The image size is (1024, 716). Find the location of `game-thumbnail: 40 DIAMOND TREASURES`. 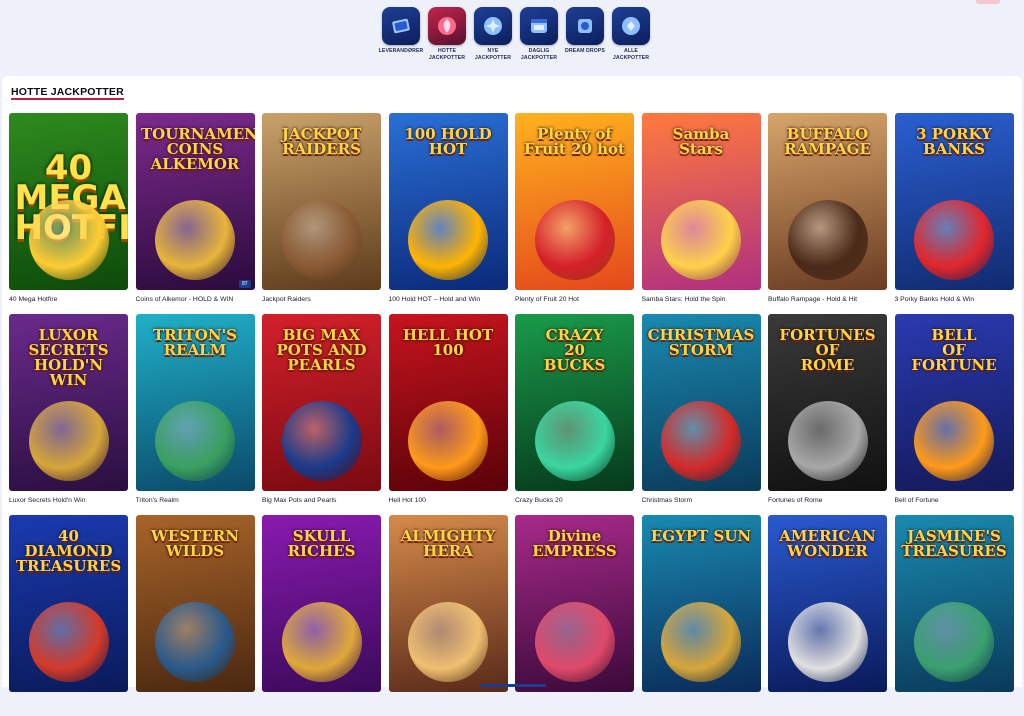

game-thumbnail: 40 DIAMOND TREASURES is located at coordinates (68, 603).